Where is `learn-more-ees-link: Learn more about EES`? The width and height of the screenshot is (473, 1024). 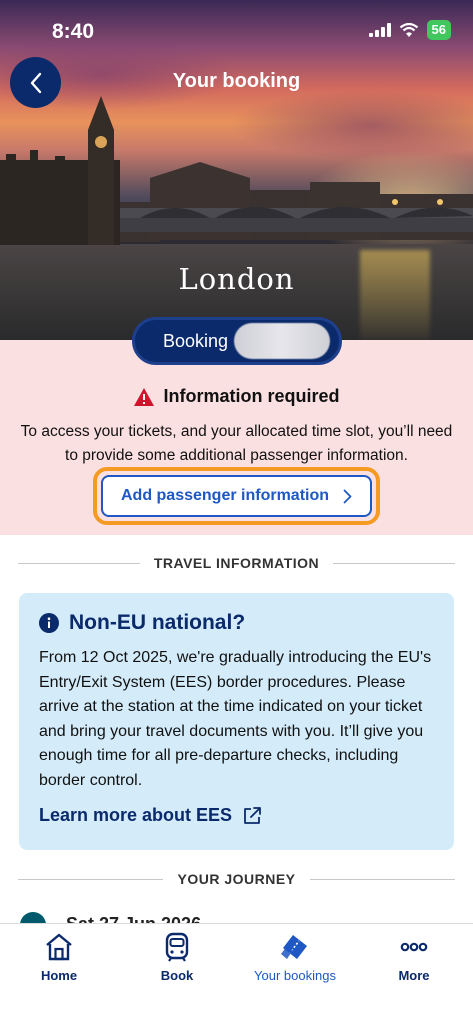
learn-more-ees-link: Learn more about EES is located at coordinates (150, 815).